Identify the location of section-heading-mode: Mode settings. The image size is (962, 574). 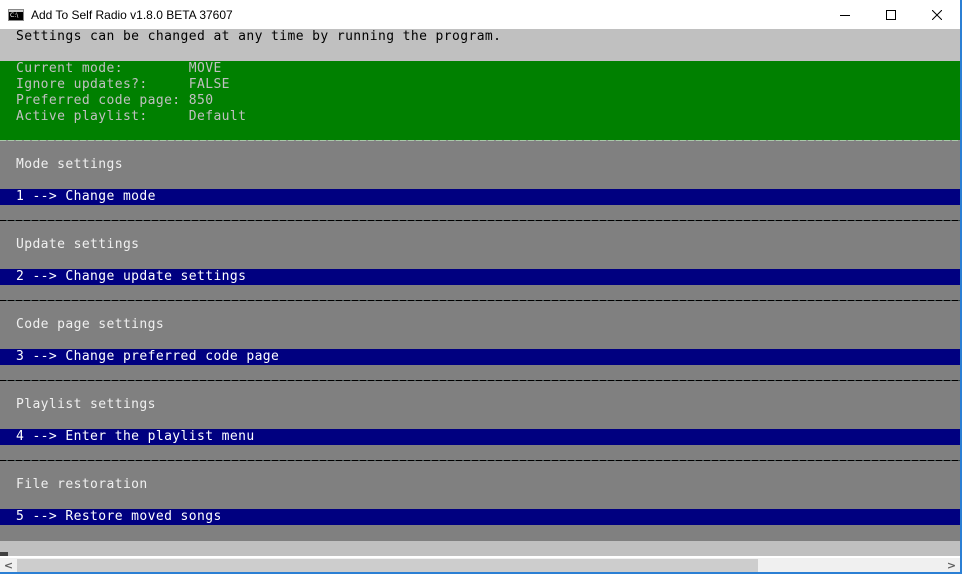
(69, 164).